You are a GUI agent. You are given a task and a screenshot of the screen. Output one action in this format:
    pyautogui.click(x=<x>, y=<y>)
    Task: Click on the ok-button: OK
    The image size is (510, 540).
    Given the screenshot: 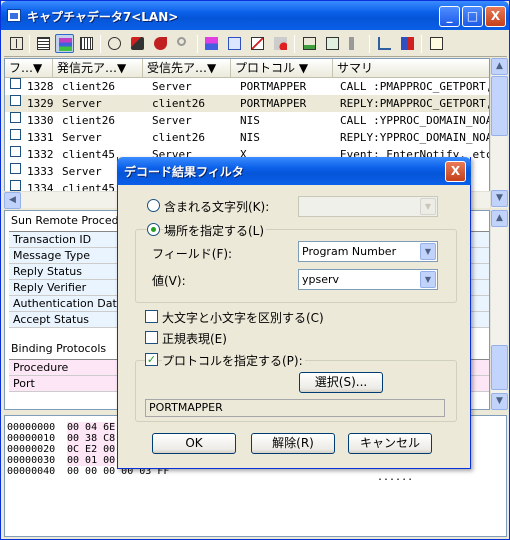 What is the action you would take?
    pyautogui.click(x=194, y=443)
    